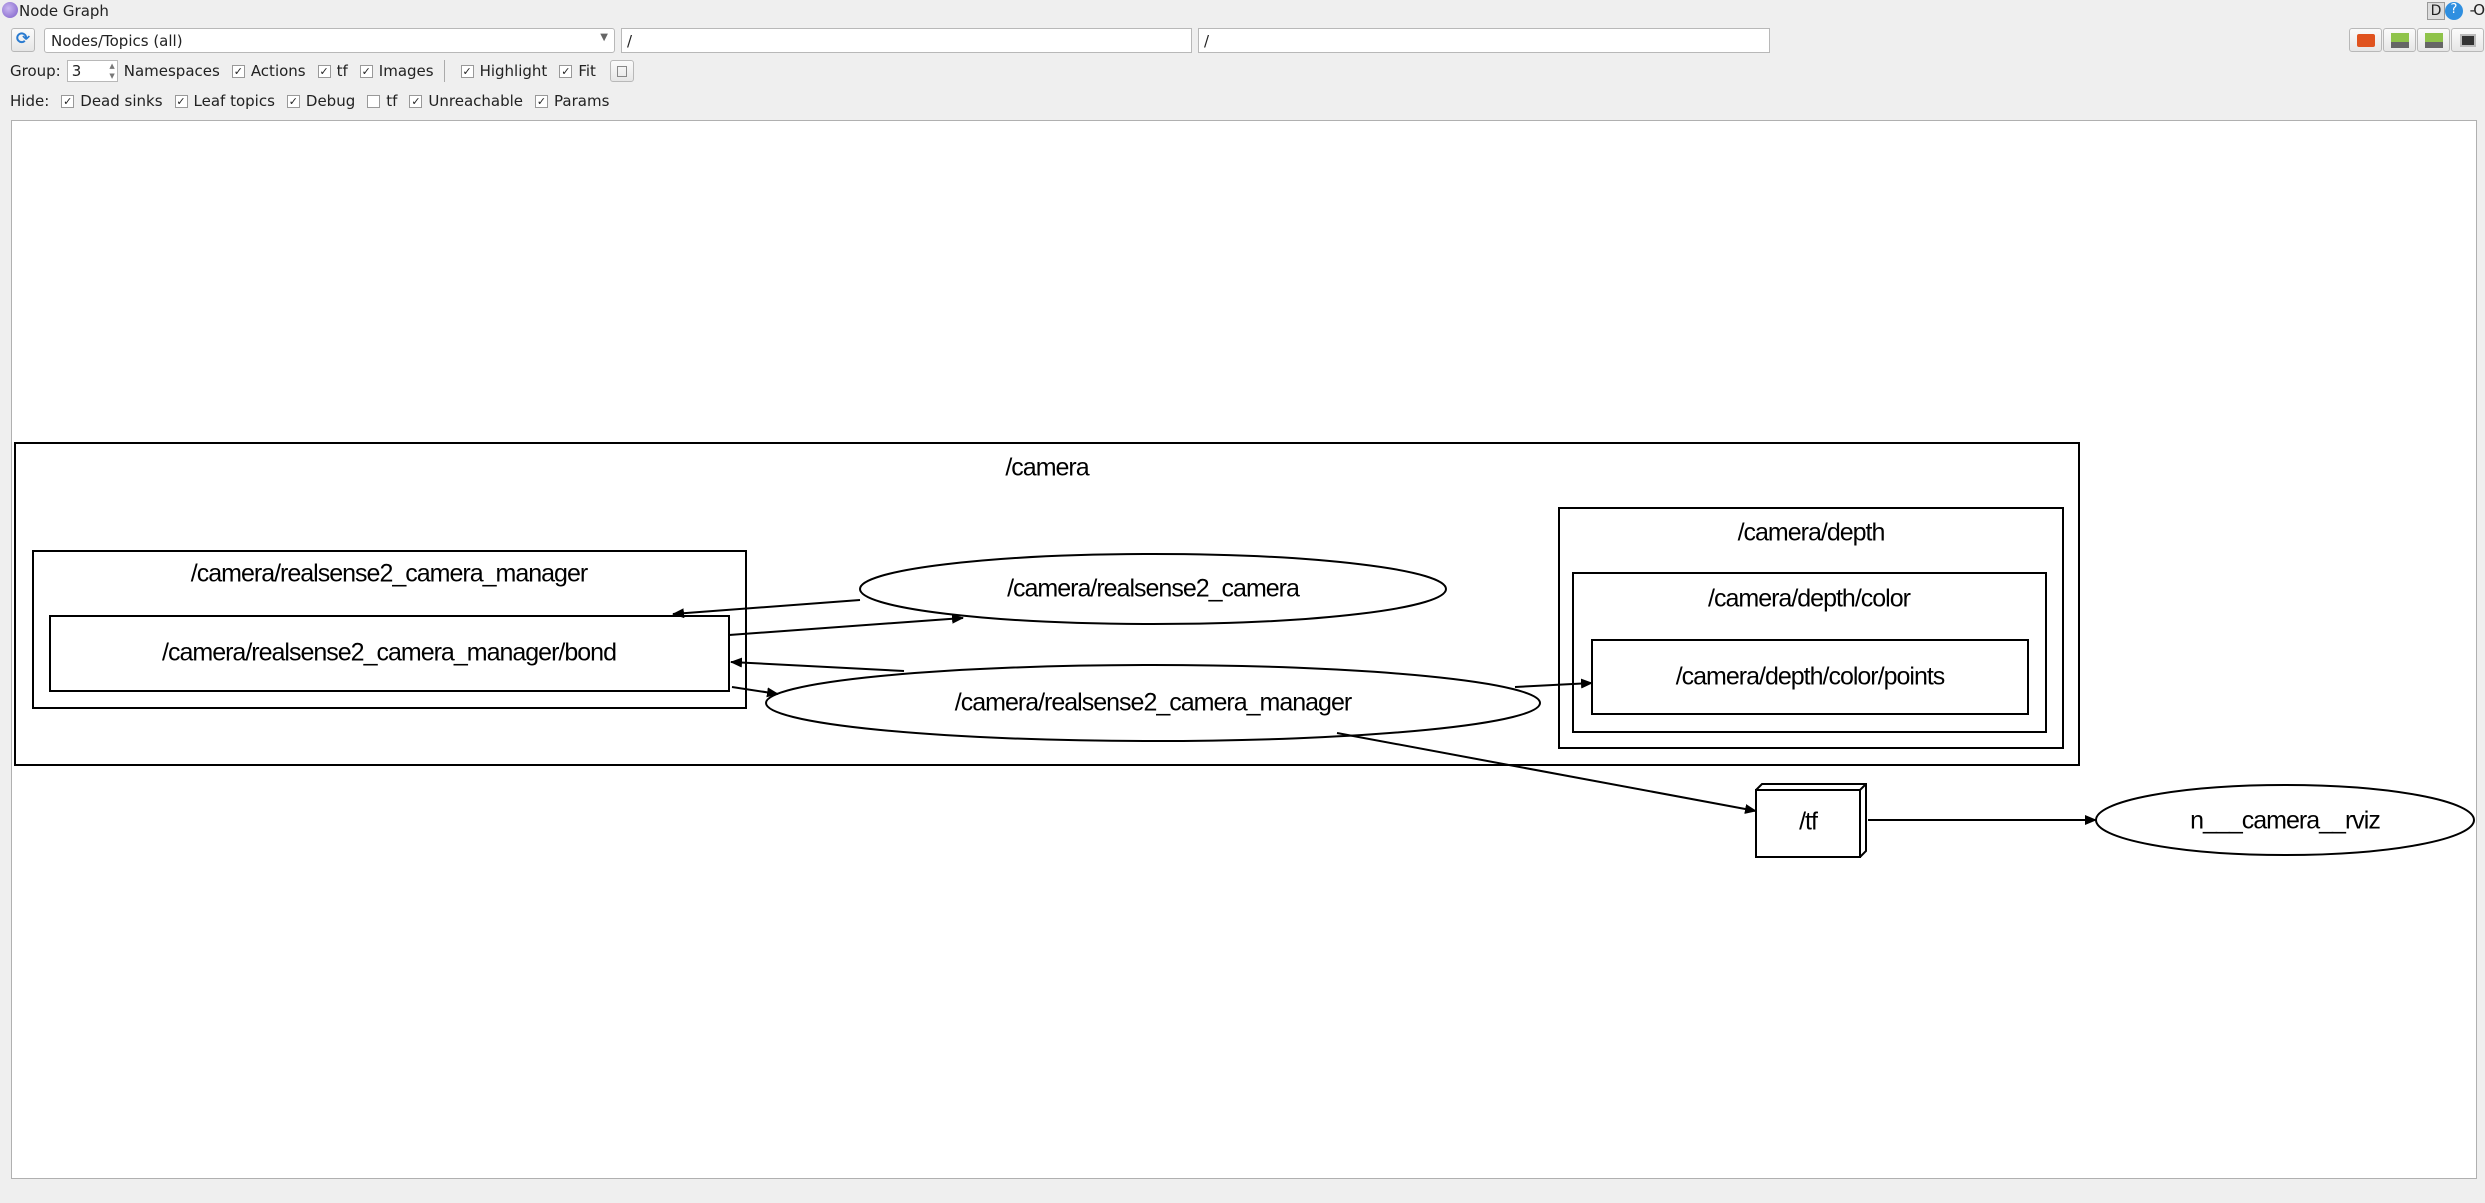 Image resolution: width=2485 pixels, height=1203 pixels. What do you see at coordinates (2436, 11) in the screenshot?
I see `dock-button: D` at bounding box center [2436, 11].